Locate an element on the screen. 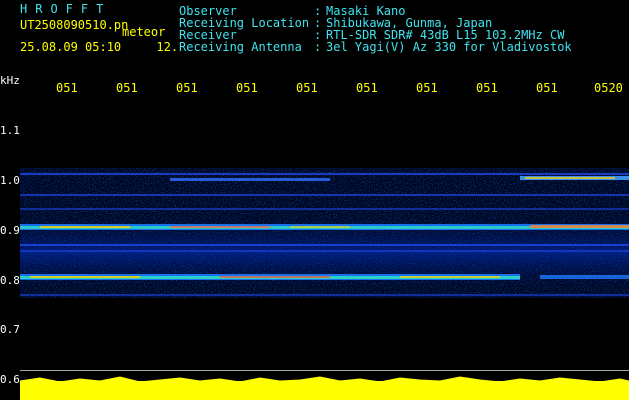  y-axis-unit: kHz is located at coordinates (10, 80).